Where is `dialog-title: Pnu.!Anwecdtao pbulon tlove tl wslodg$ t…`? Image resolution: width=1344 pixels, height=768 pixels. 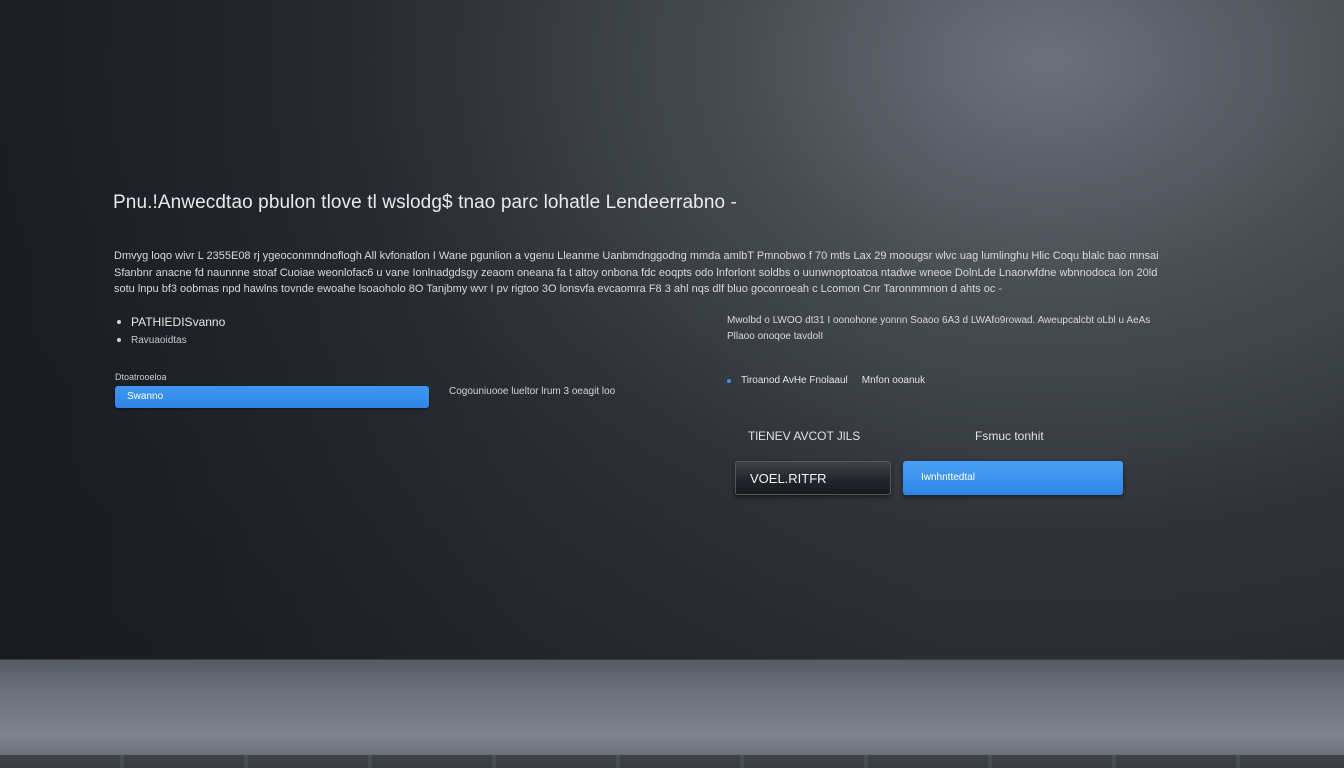 dialog-title: Pnu.!Anwecdtao pbulon tlove tl wslodg$ t… is located at coordinates (425, 202).